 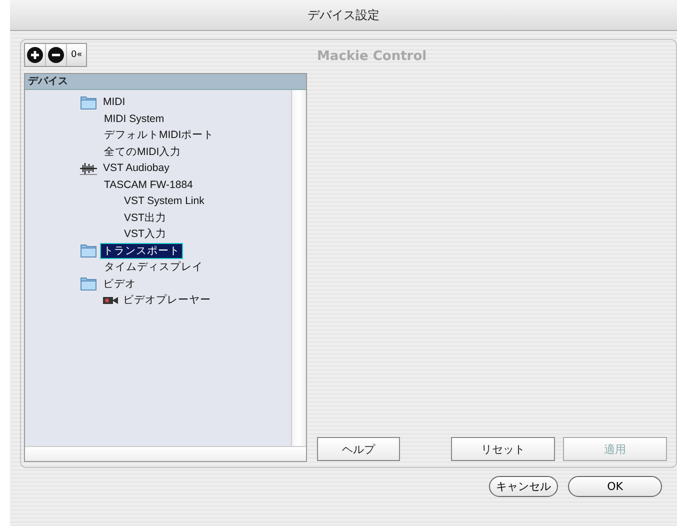 I want to click on tree-item: VST入力, so click(x=145, y=234).